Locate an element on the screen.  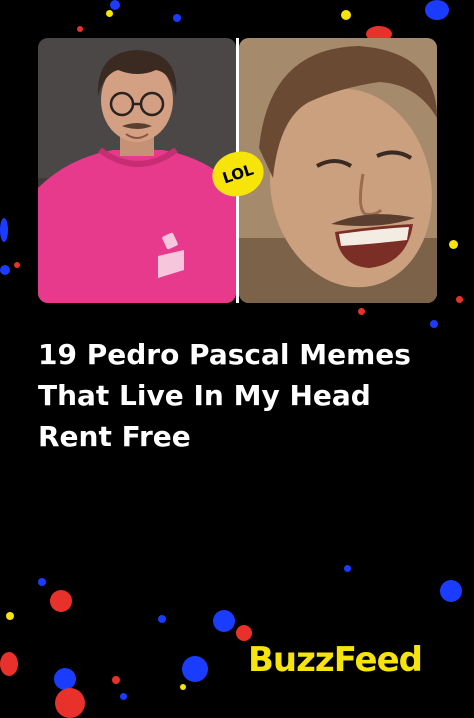
headline-line-3: Rent Free is located at coordinates (114, 436).